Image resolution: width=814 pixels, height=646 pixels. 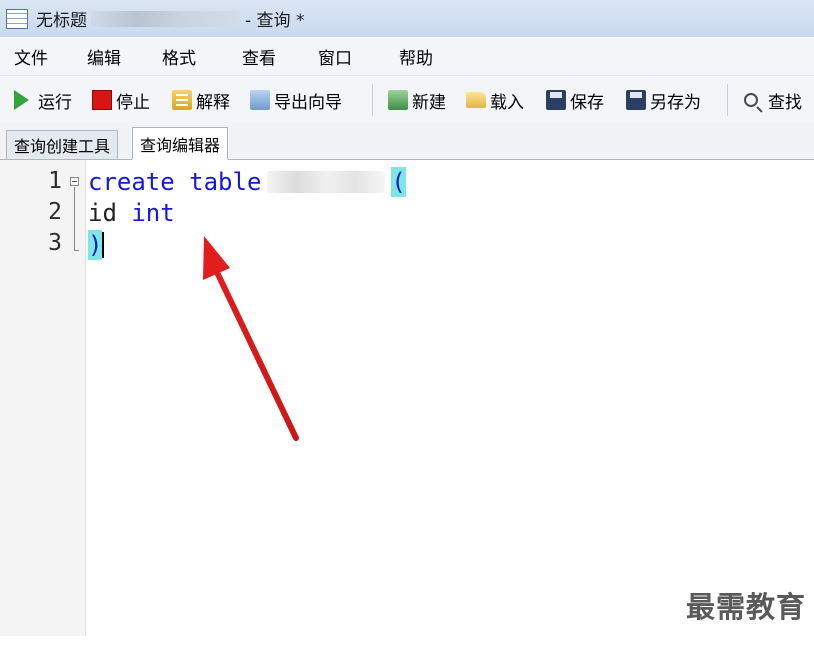 What do you see at coordinates (255, 353) in the screenshot?
I see `arrow-shaft` at bounding box center [255, 353].